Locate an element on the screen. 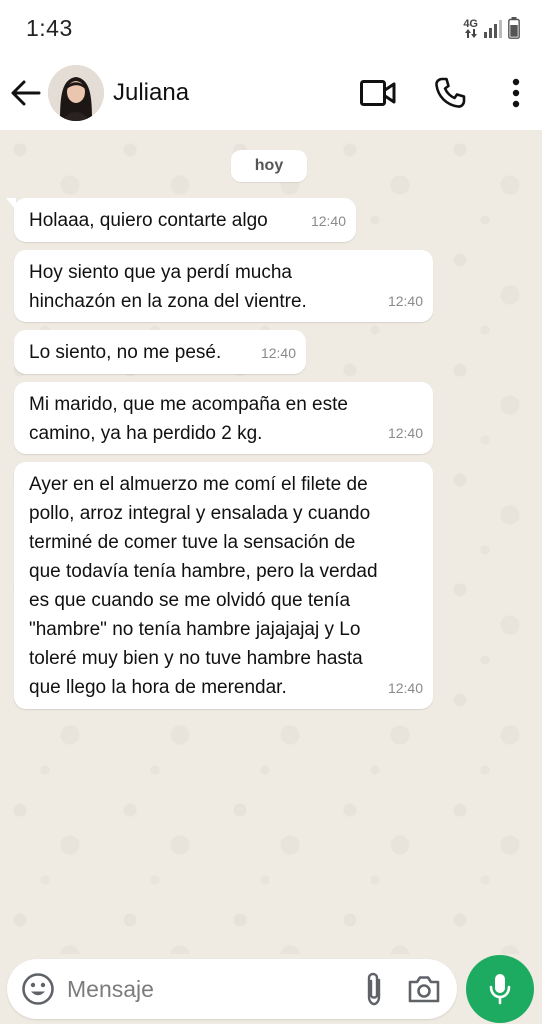 The height and width of the screenshot is (1024, 542). videocam-icon is located at coordinates (378, 93).